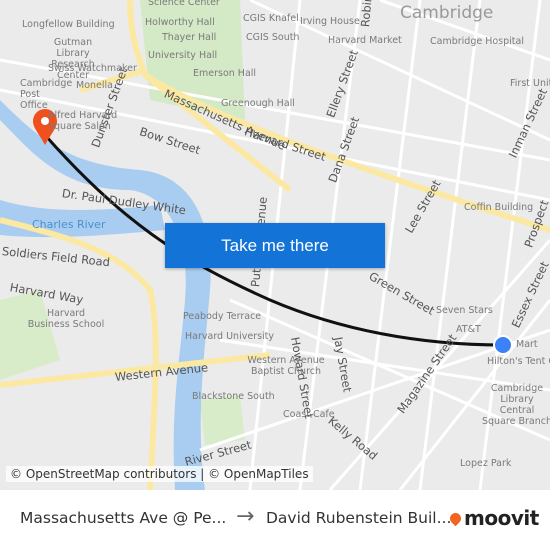 Image resolution: width=550 pixels, height=550 pixels. What do you see at coordinates (455, 518) in the screenshot?
I see `moovit-pin-icon` at bounding box center [455, 518].